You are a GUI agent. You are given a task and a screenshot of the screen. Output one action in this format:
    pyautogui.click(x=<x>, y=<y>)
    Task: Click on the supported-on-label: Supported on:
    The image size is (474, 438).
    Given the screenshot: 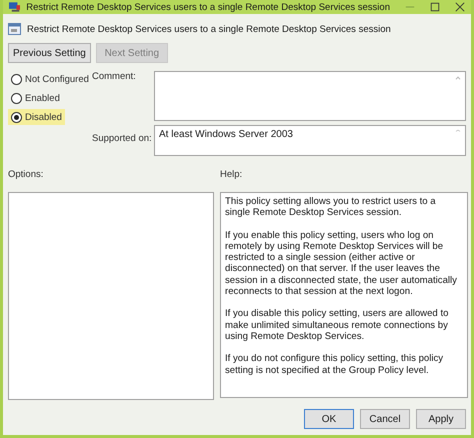 What is the action you would take?
    pyautogui.click(x=122, y=139)
    